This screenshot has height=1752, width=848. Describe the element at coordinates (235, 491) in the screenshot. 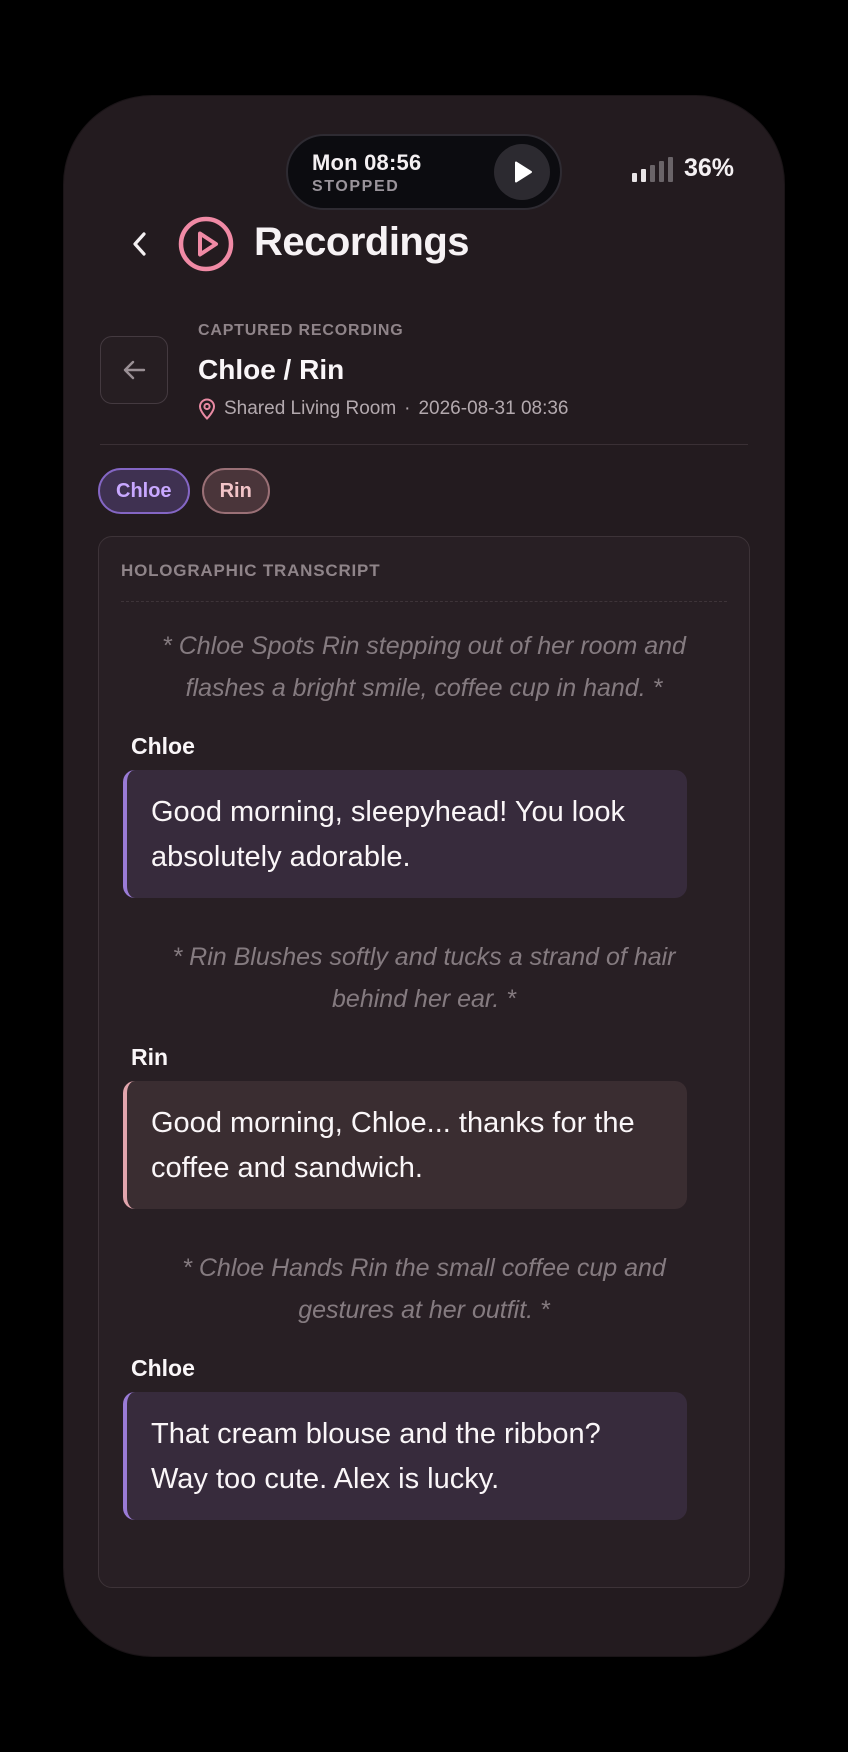

I see `participant-chip-rin: Rin` at that location.